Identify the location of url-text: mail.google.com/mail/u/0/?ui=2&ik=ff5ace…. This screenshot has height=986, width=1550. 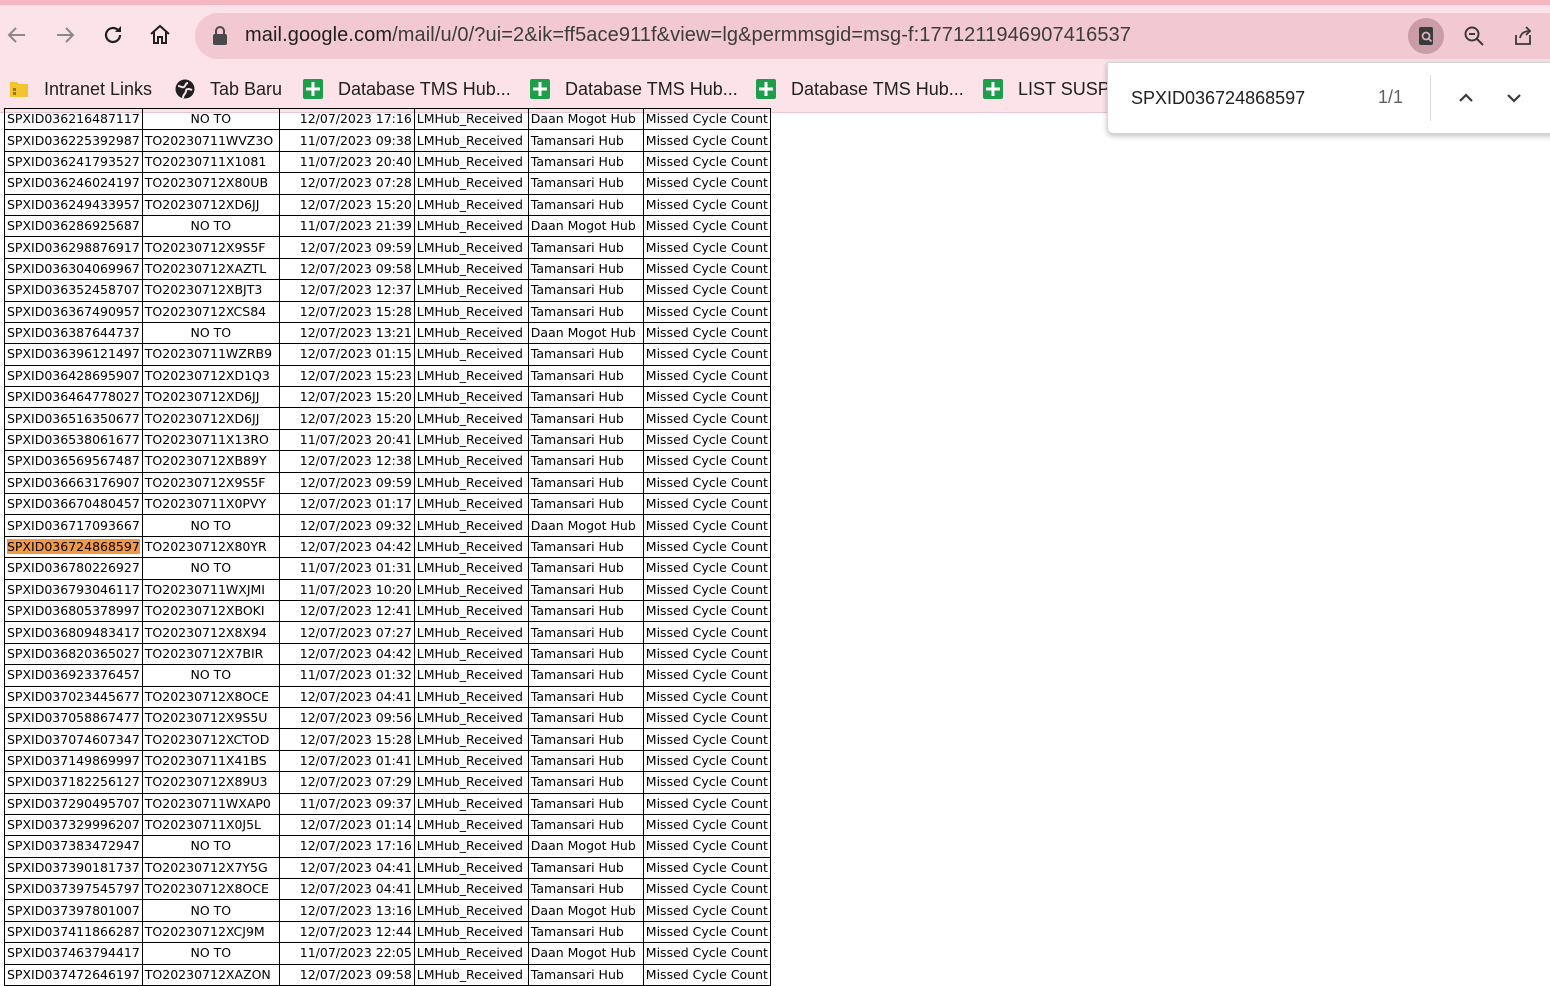
(688, 35).